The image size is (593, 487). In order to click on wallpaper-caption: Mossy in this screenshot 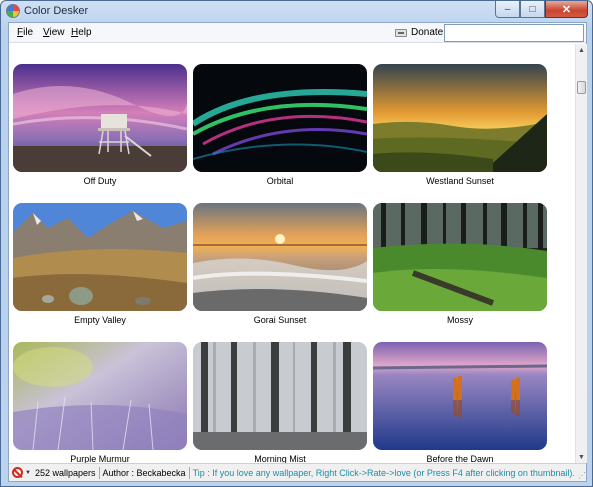, I will do `click(459, 320)`.